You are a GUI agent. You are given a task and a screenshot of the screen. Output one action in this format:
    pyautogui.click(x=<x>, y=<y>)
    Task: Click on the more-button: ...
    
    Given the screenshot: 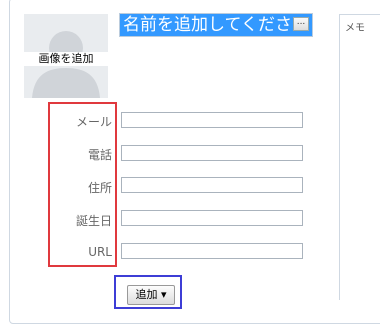 What is the action you would take?
    pyautogui.click(x=301, y=24)
    